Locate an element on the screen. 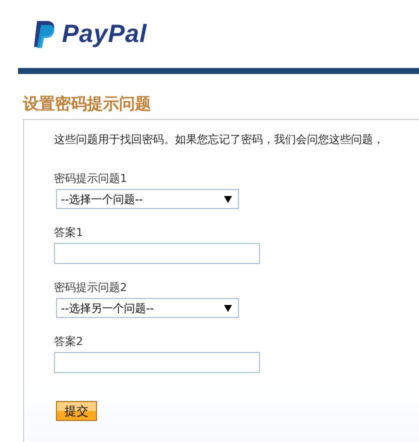  field-label: 答案1 is located at coordinates (68, 232).